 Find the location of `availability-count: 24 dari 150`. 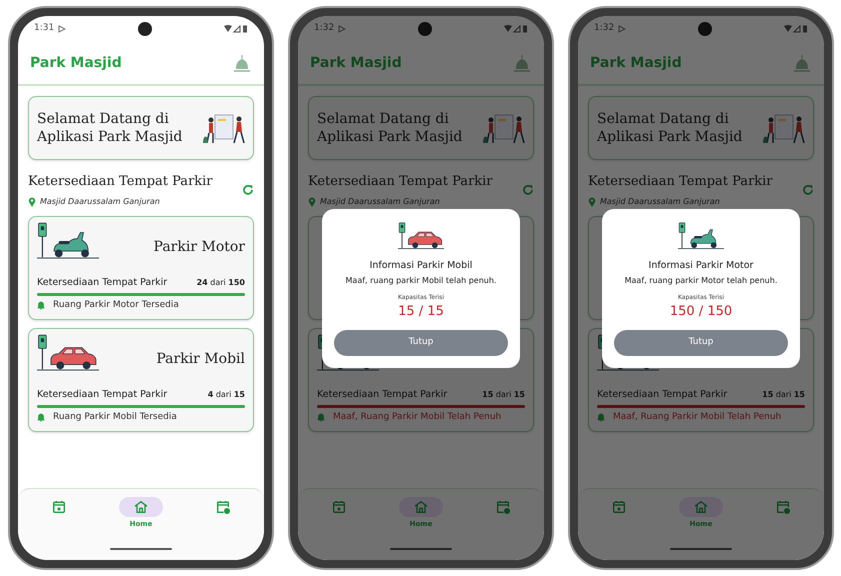

availability-count: 24 dari 150 is located at coordinates (220, 282).